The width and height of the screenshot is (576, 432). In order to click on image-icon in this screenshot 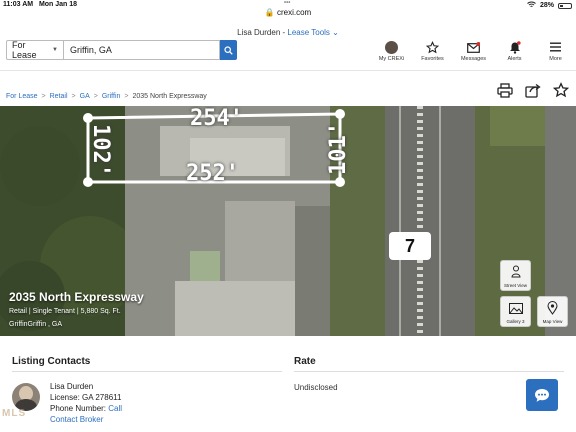, I will do `click(515, 308)`.